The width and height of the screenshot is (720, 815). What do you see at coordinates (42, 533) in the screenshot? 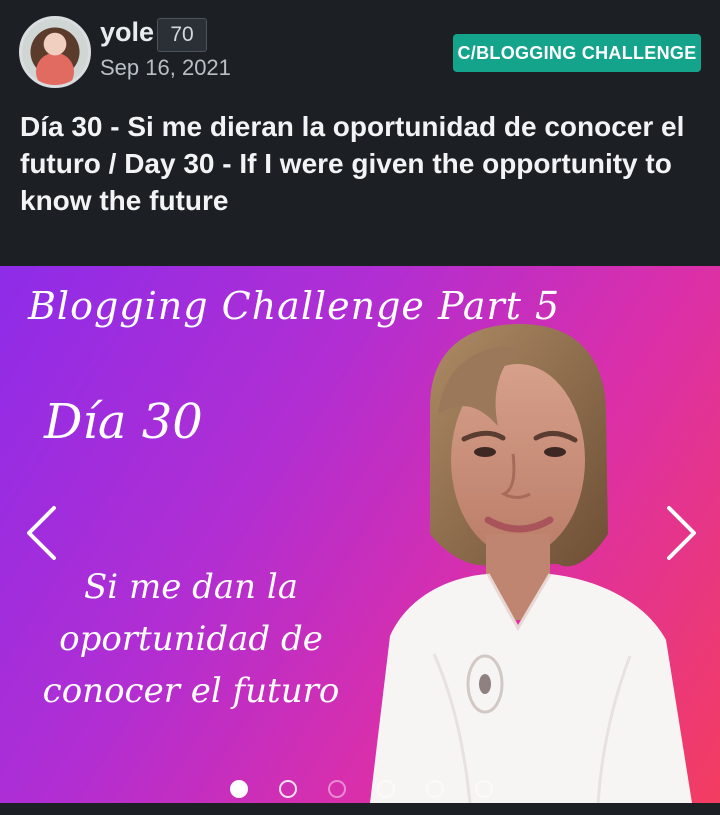
I see `chevron-left-icon` at bounding box center [42, 533].